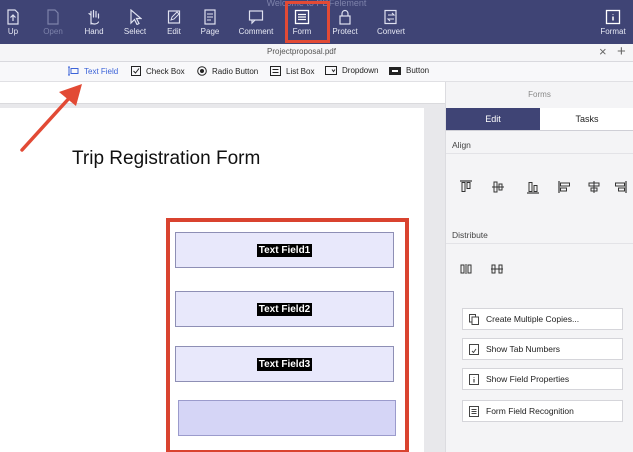 The width and height of the screenshot is (633, 452). I want to click on page-icon, so click(210, 17).